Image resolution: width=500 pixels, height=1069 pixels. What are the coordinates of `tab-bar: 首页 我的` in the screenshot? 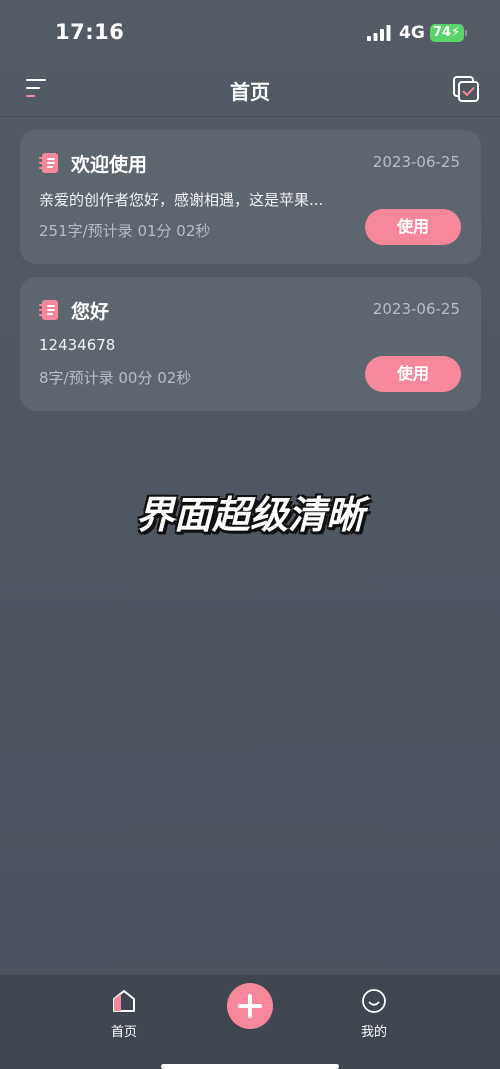 It's located at (250, 1022).